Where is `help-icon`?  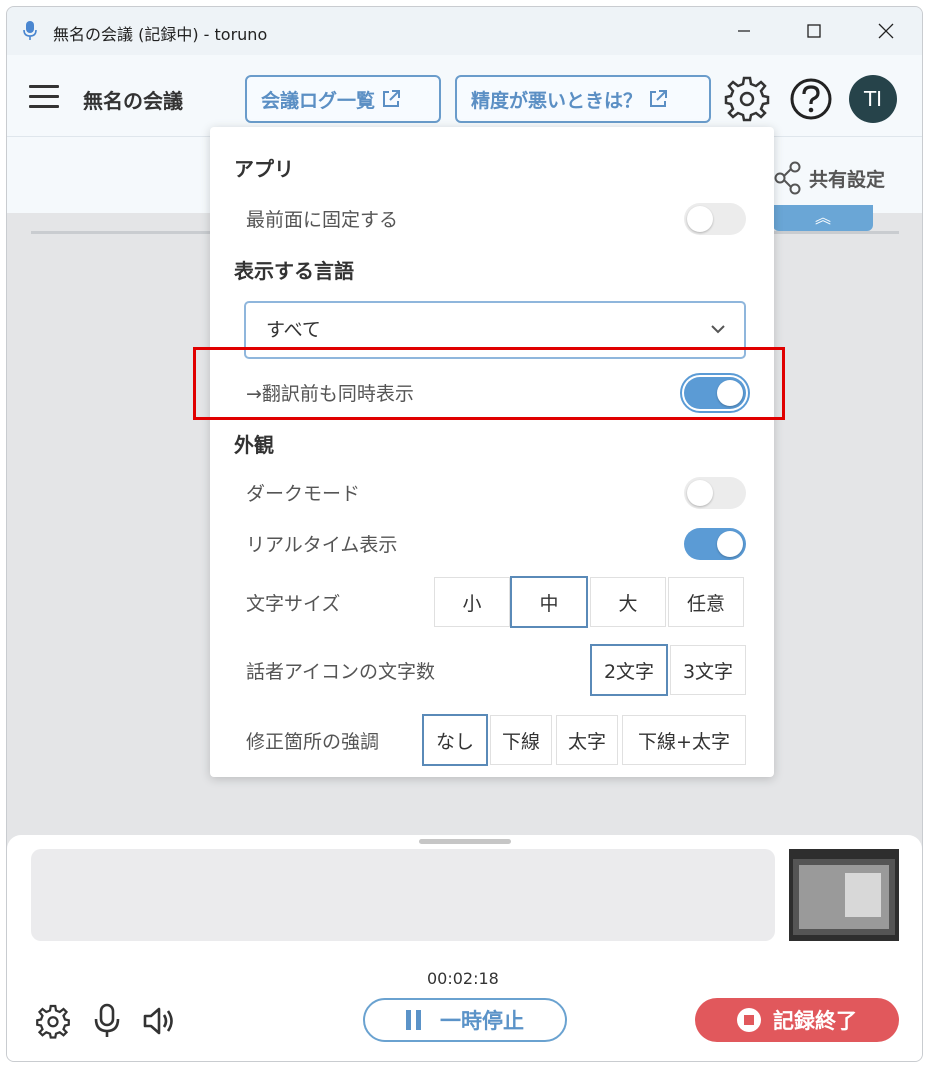
help-icon is located at coordinates (811, 99).